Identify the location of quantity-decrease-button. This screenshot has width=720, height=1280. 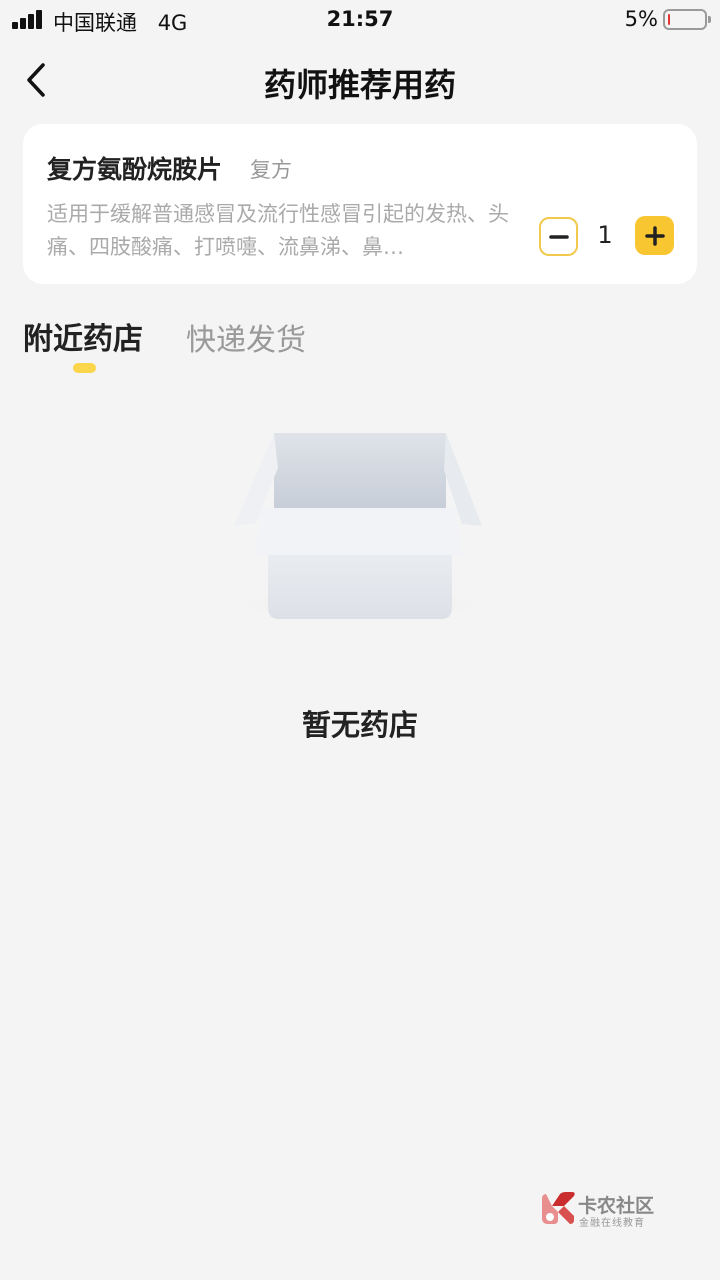
(558, 236).